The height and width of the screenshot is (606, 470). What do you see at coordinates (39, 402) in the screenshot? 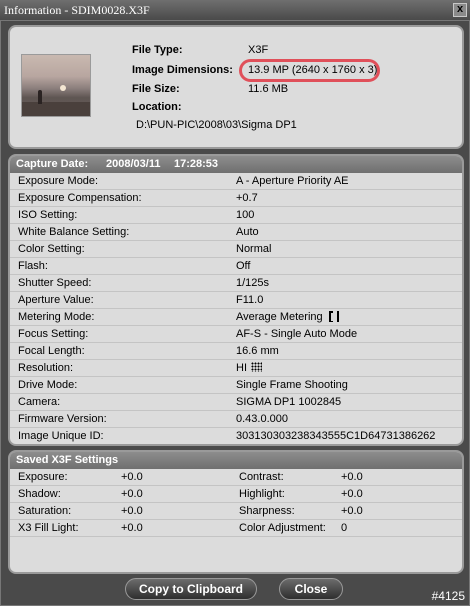
I see `row-label: Camera:` at bounding box center [39, 402].